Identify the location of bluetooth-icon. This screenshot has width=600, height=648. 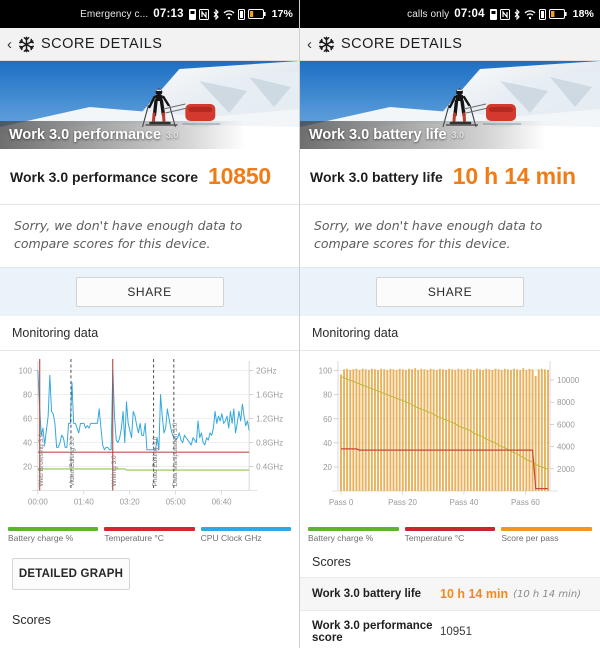
(216, 14).